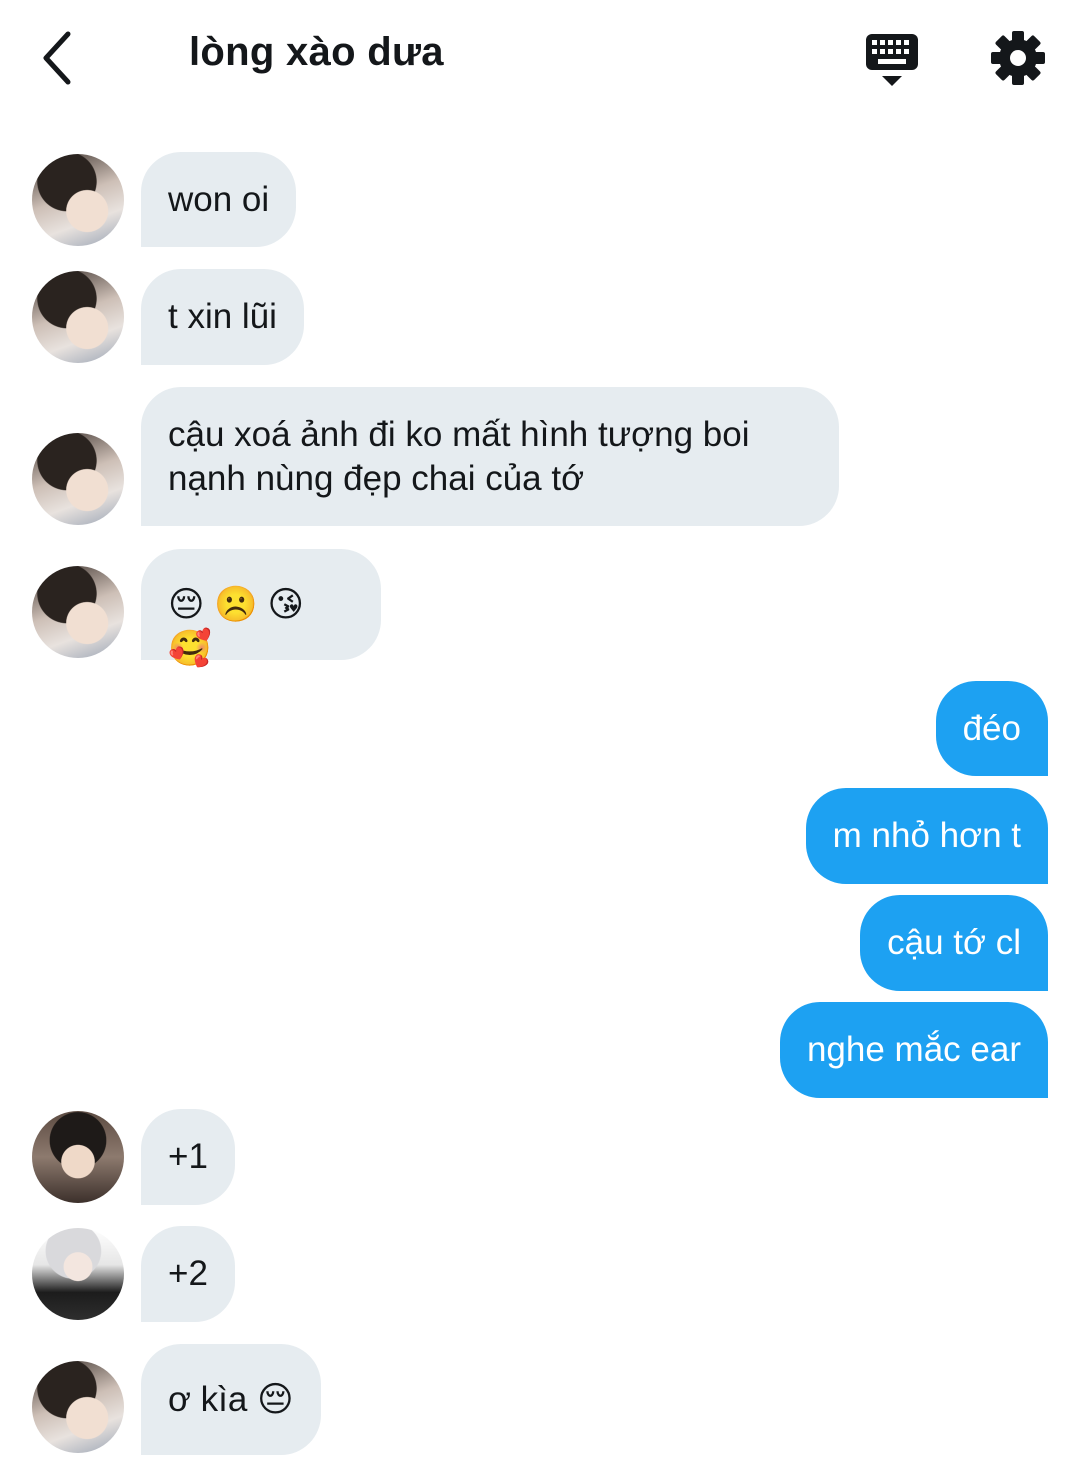  I want to click on chevron-left-icon, so click(57, 58).